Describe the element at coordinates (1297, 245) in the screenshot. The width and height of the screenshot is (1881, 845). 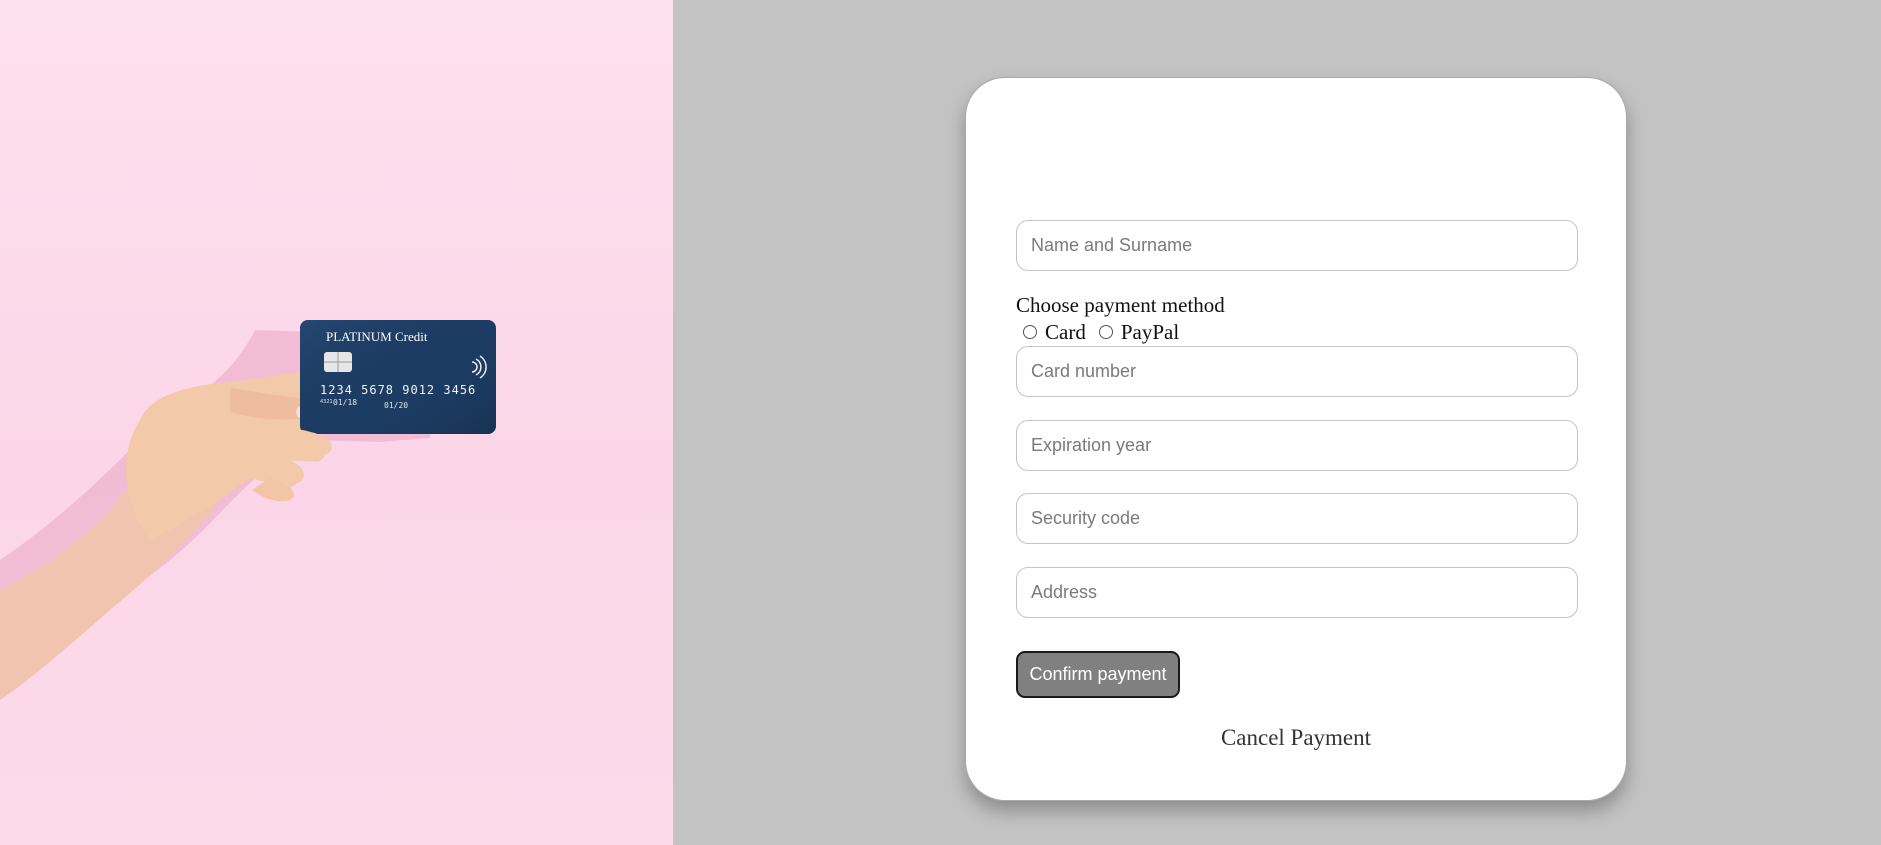
I see `name-surname-input` at that location.